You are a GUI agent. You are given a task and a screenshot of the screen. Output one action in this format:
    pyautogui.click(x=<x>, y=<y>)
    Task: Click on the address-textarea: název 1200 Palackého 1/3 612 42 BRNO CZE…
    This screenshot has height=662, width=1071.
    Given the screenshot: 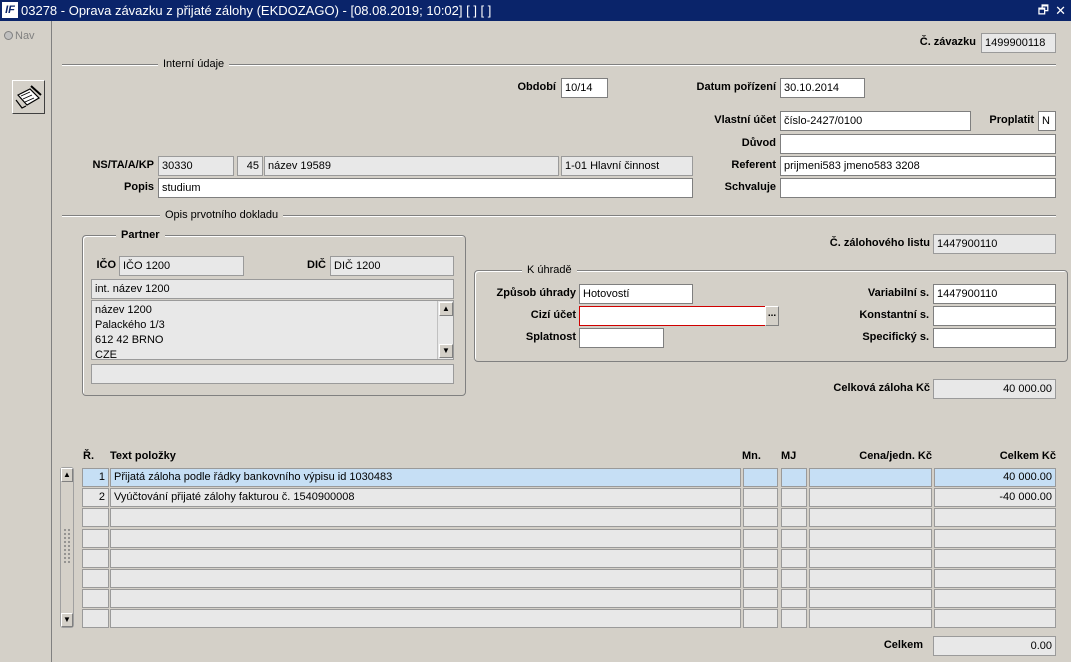 What is the action you would take?
    pyautogui.click(x=272, y=330)
    